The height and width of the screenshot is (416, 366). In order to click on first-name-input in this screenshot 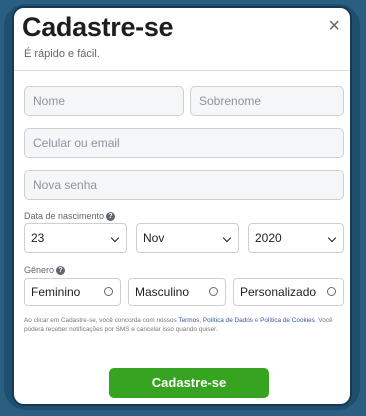, I will do `click(104, 101)`.